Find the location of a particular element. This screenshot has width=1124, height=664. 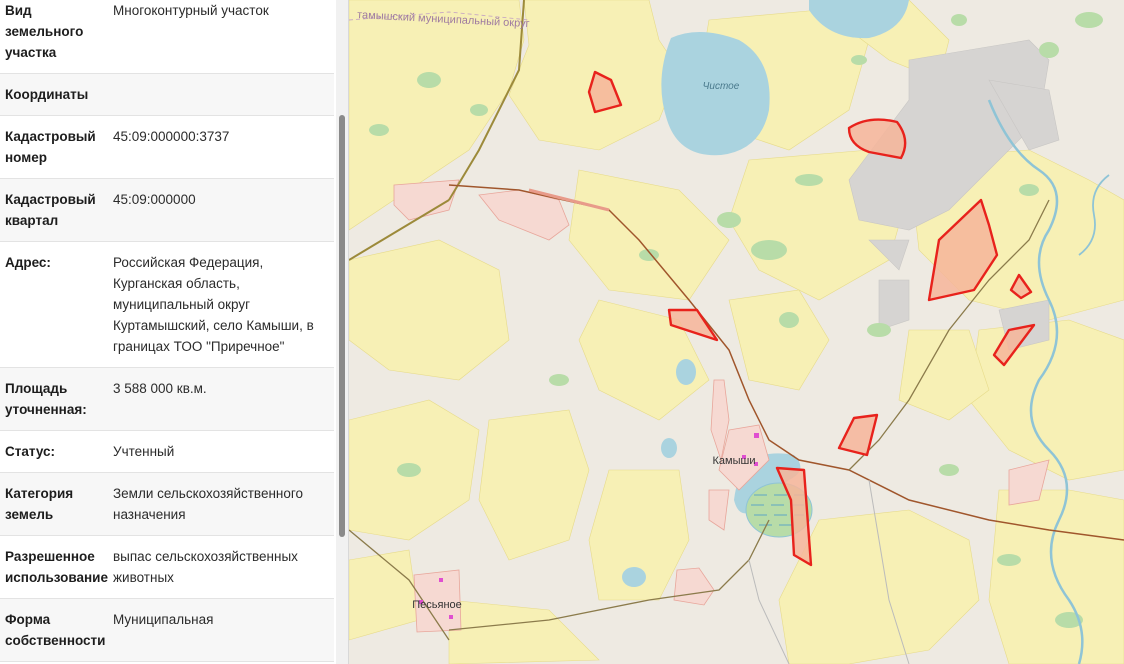

village-label-kamyshi: Камыши is located at coordinates (734, 461).